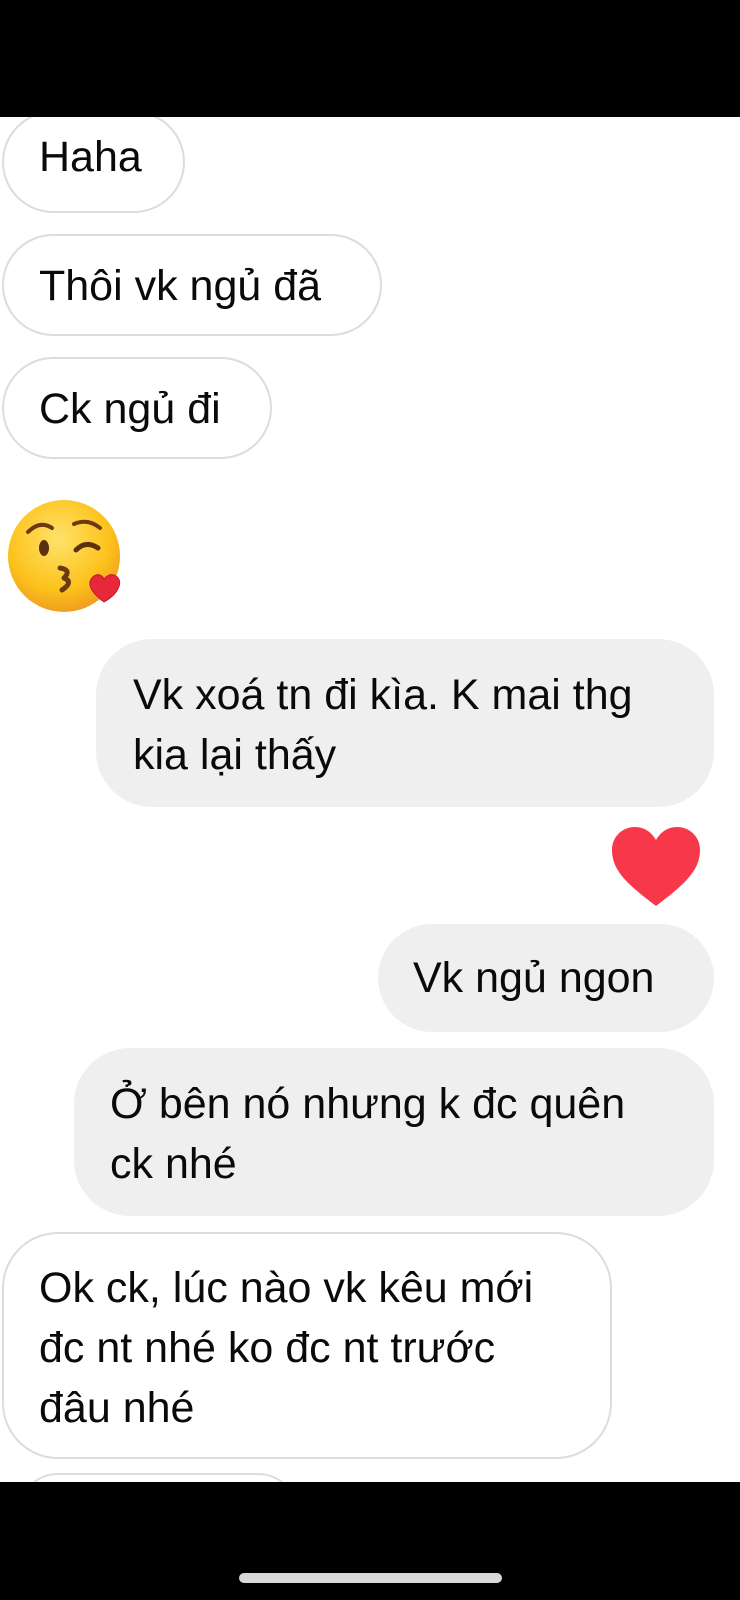 This screenshot has height=1600, width=740. What do you see at coordinates (180, 286) in the screenshot?
I see `message-text: Thôi vk ngủ đã` at bounding box center [180, 286].